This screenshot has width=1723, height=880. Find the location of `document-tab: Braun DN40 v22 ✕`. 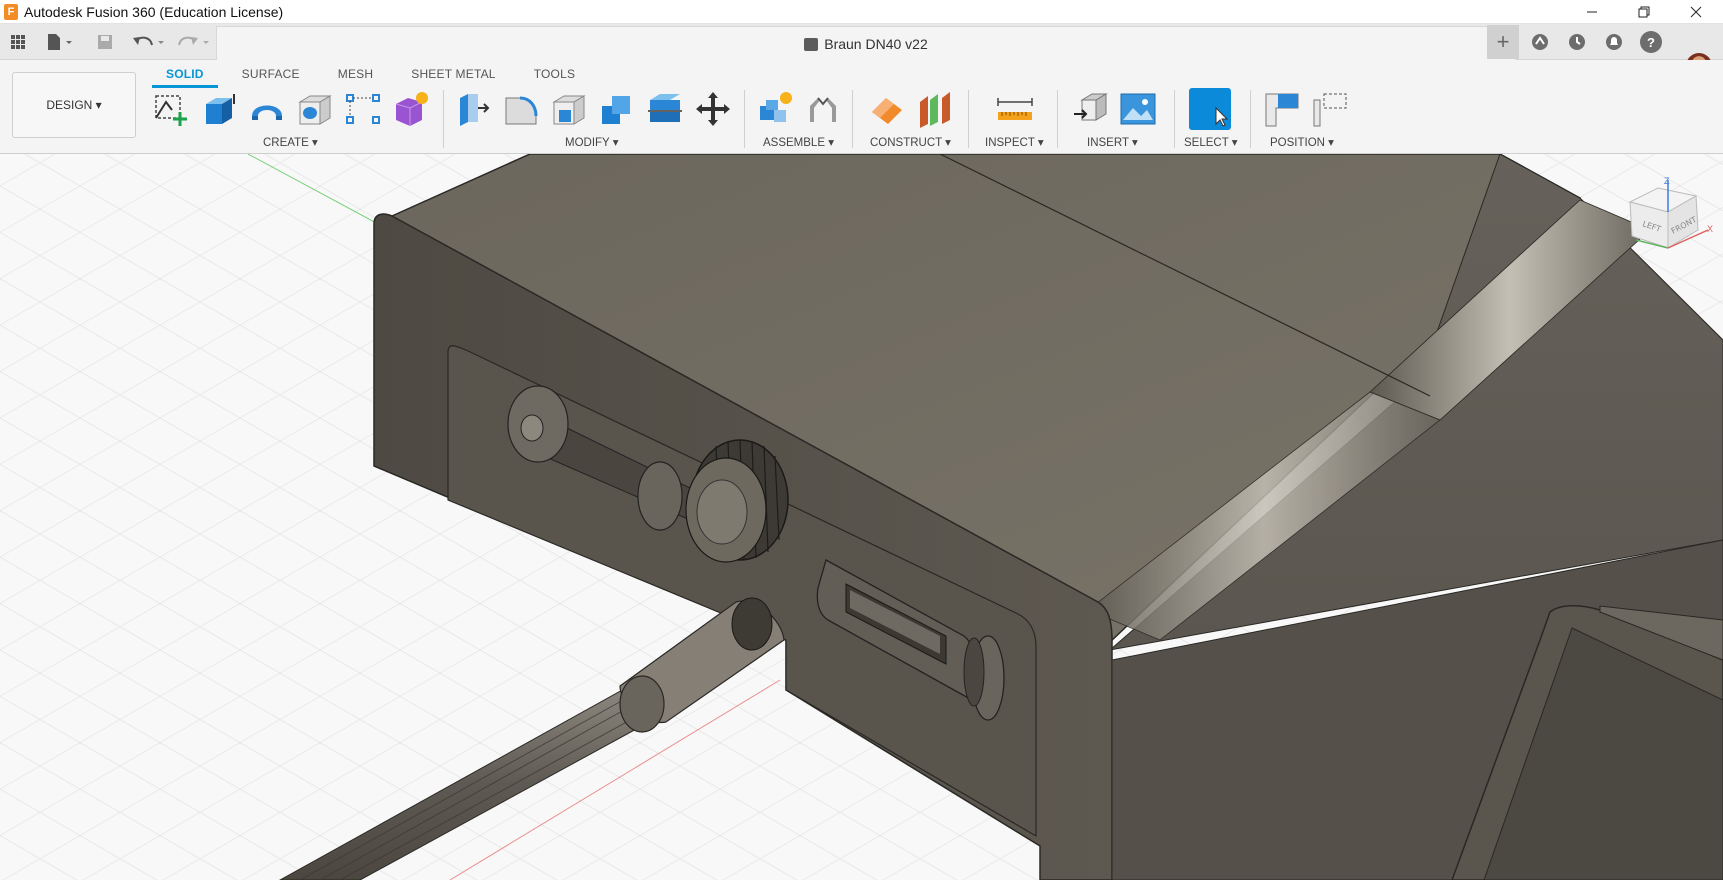

document-tab: Braun DN40 v22 ✕ is located at coordinates (866, 43).